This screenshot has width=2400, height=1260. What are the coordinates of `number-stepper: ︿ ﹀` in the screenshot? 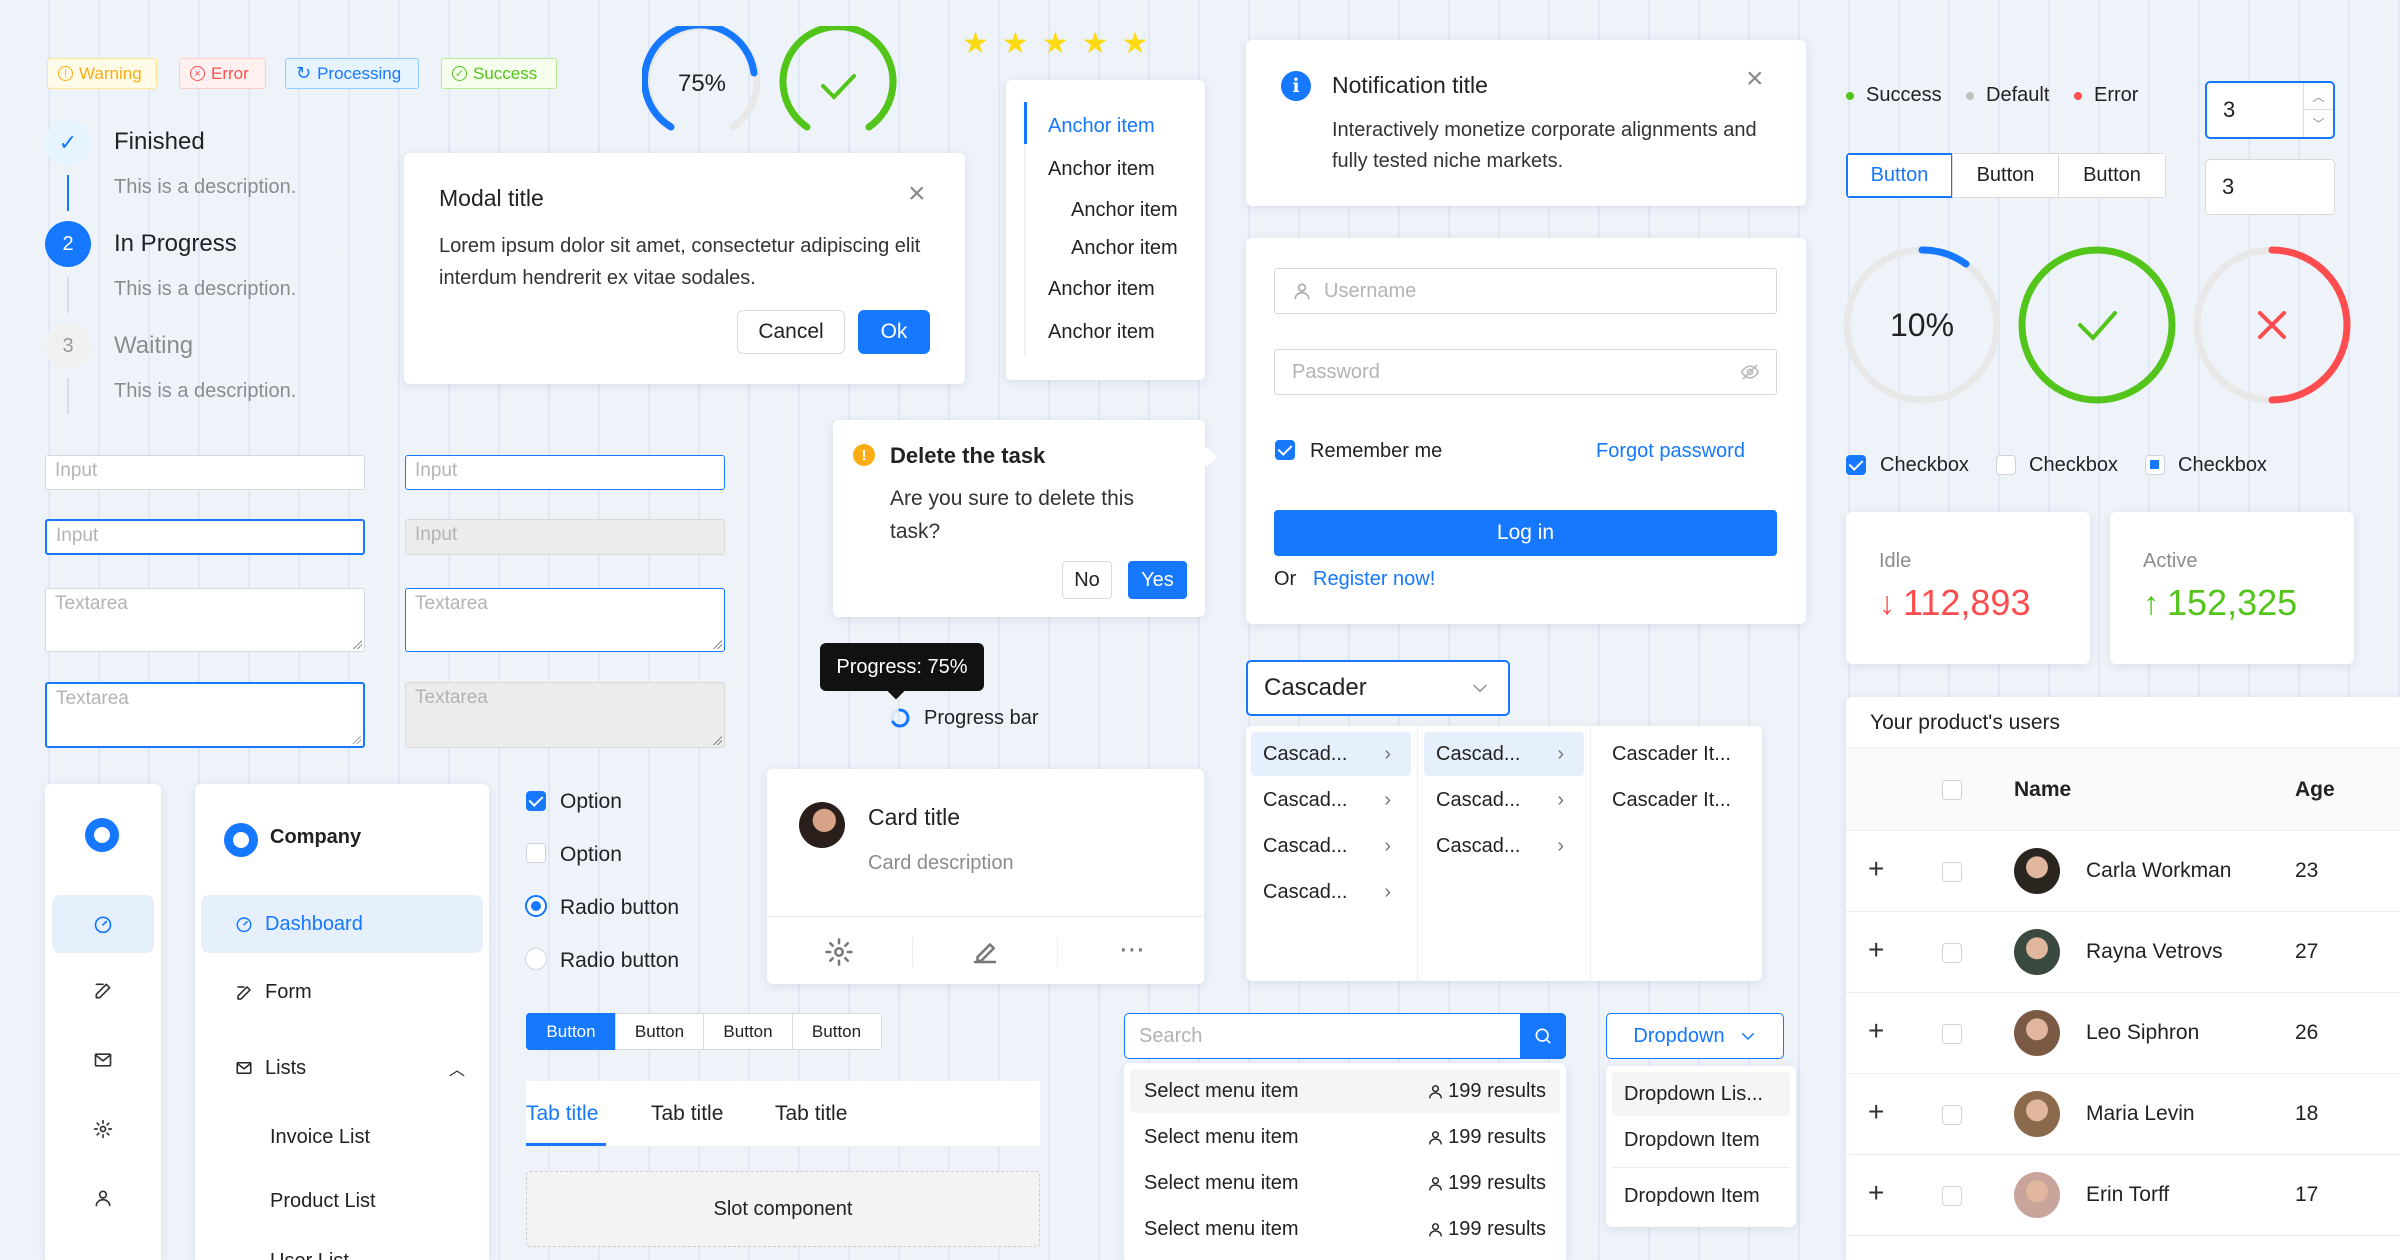 It's located at (2318, 110).